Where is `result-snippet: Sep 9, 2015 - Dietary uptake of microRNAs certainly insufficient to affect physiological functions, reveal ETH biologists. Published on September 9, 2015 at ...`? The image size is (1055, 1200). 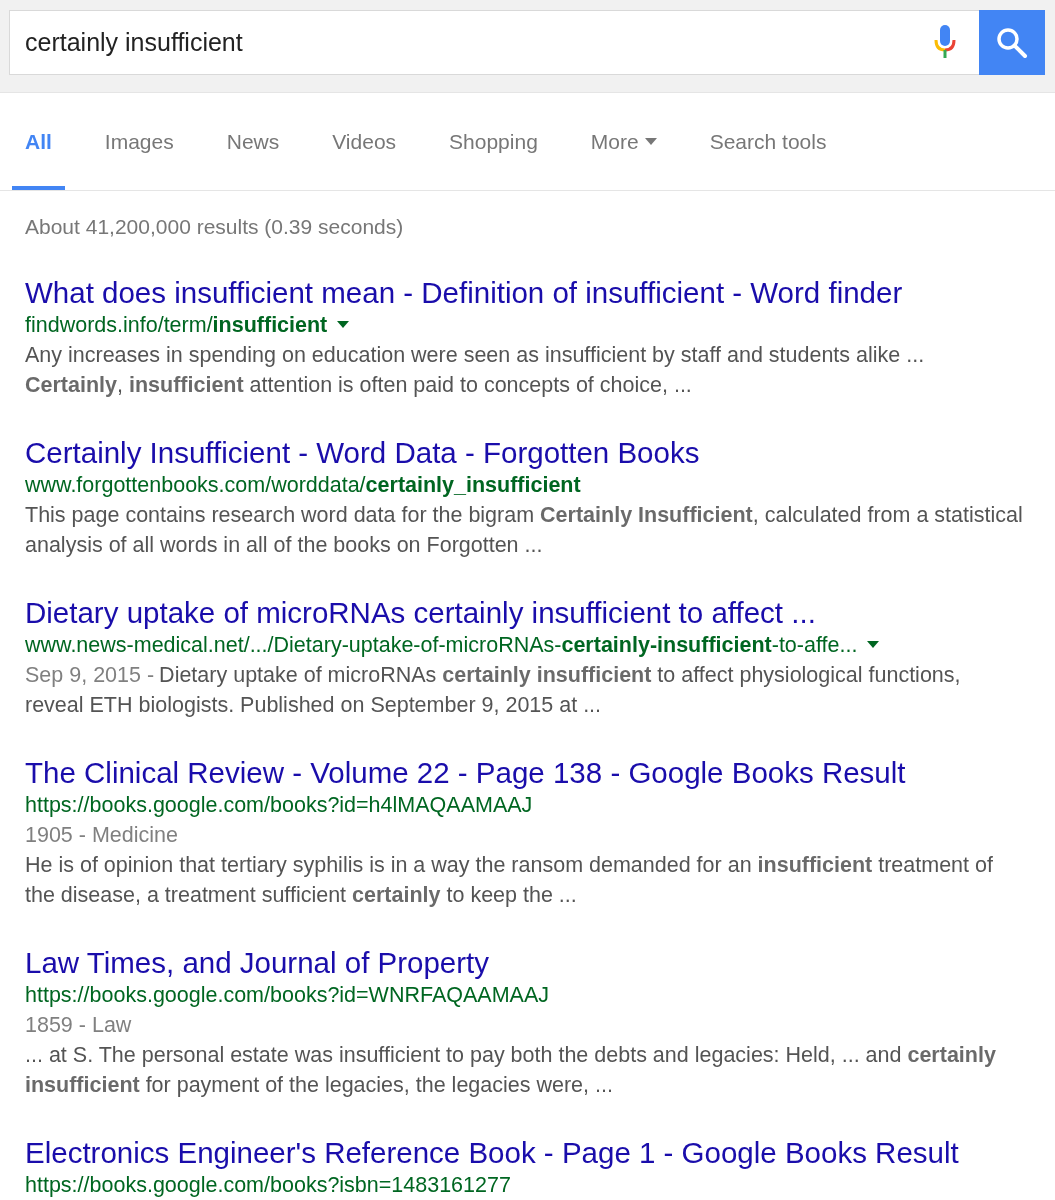
result-snippet: Sep 9, 2015 - Dietary uptake of microRNAs certainly insufficient to affect physiological functions, reveal ETH biologists. Published on September 9, 2015 at ... is located at coordinates (493, 690).